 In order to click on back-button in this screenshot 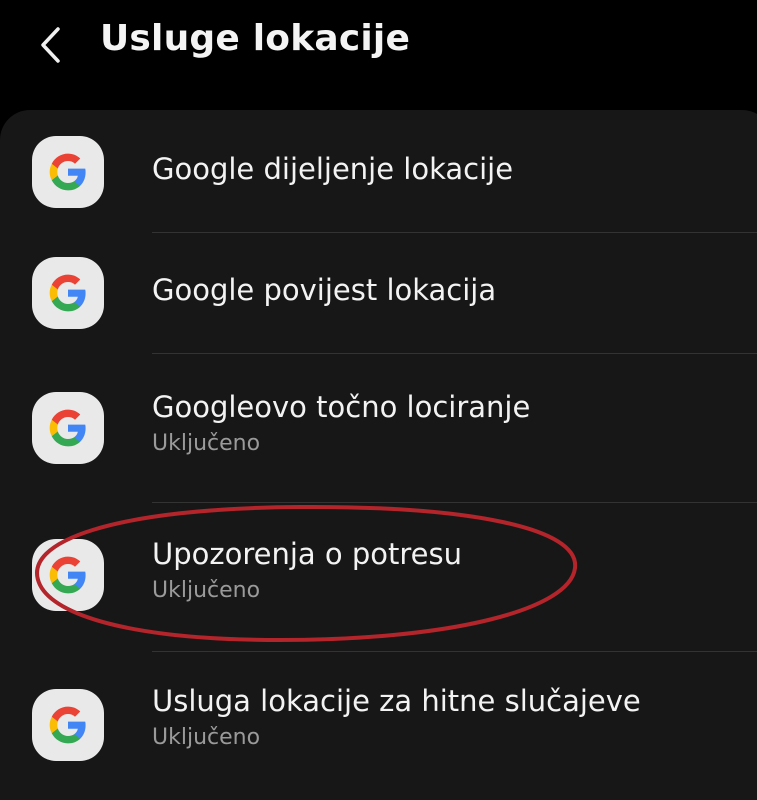, I will do `click(51, 45)`.